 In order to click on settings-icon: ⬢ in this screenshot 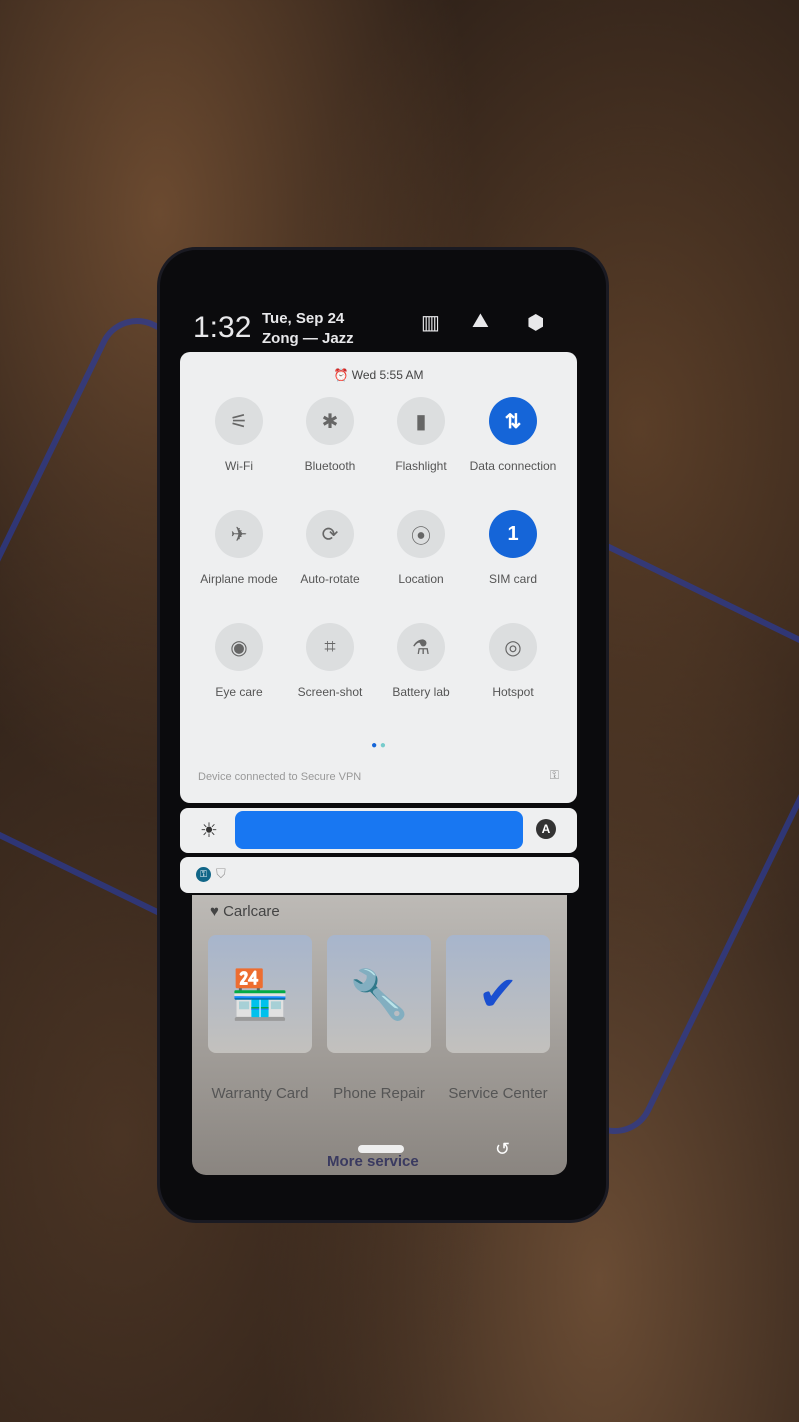, I will do `click(535, 322)`.